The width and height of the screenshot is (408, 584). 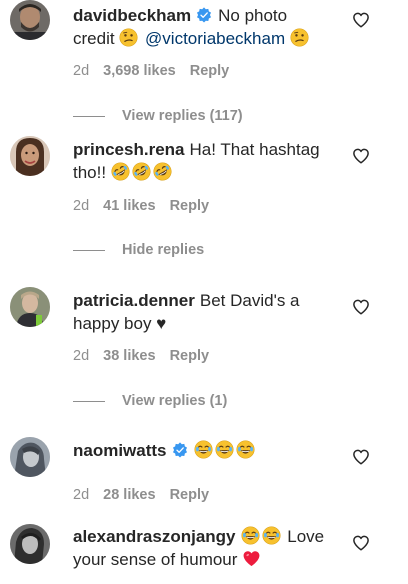 I want to click on comment-meta: 2d 38 likes Reply, so click(x=208, y=356).